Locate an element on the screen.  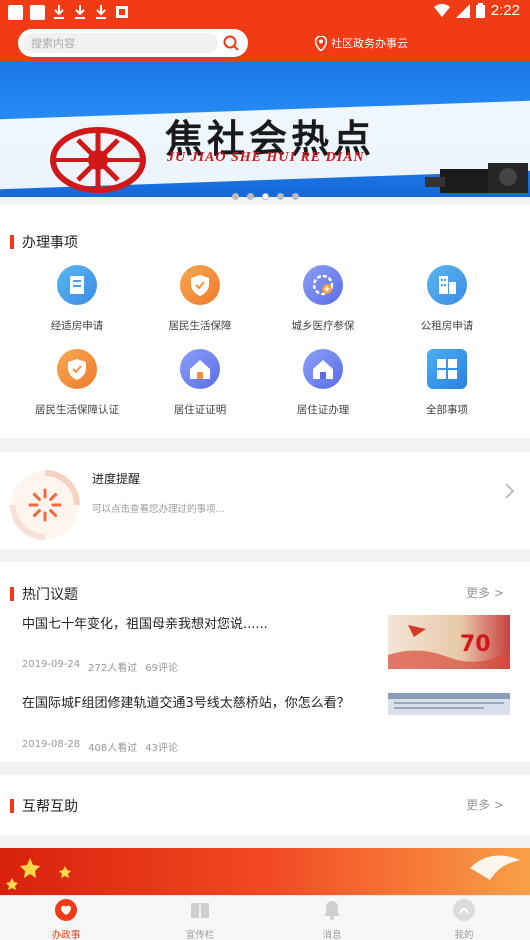
bottom-nav: 办政事 宣传栏 消息 我的 is located at coordinates (265, 917).